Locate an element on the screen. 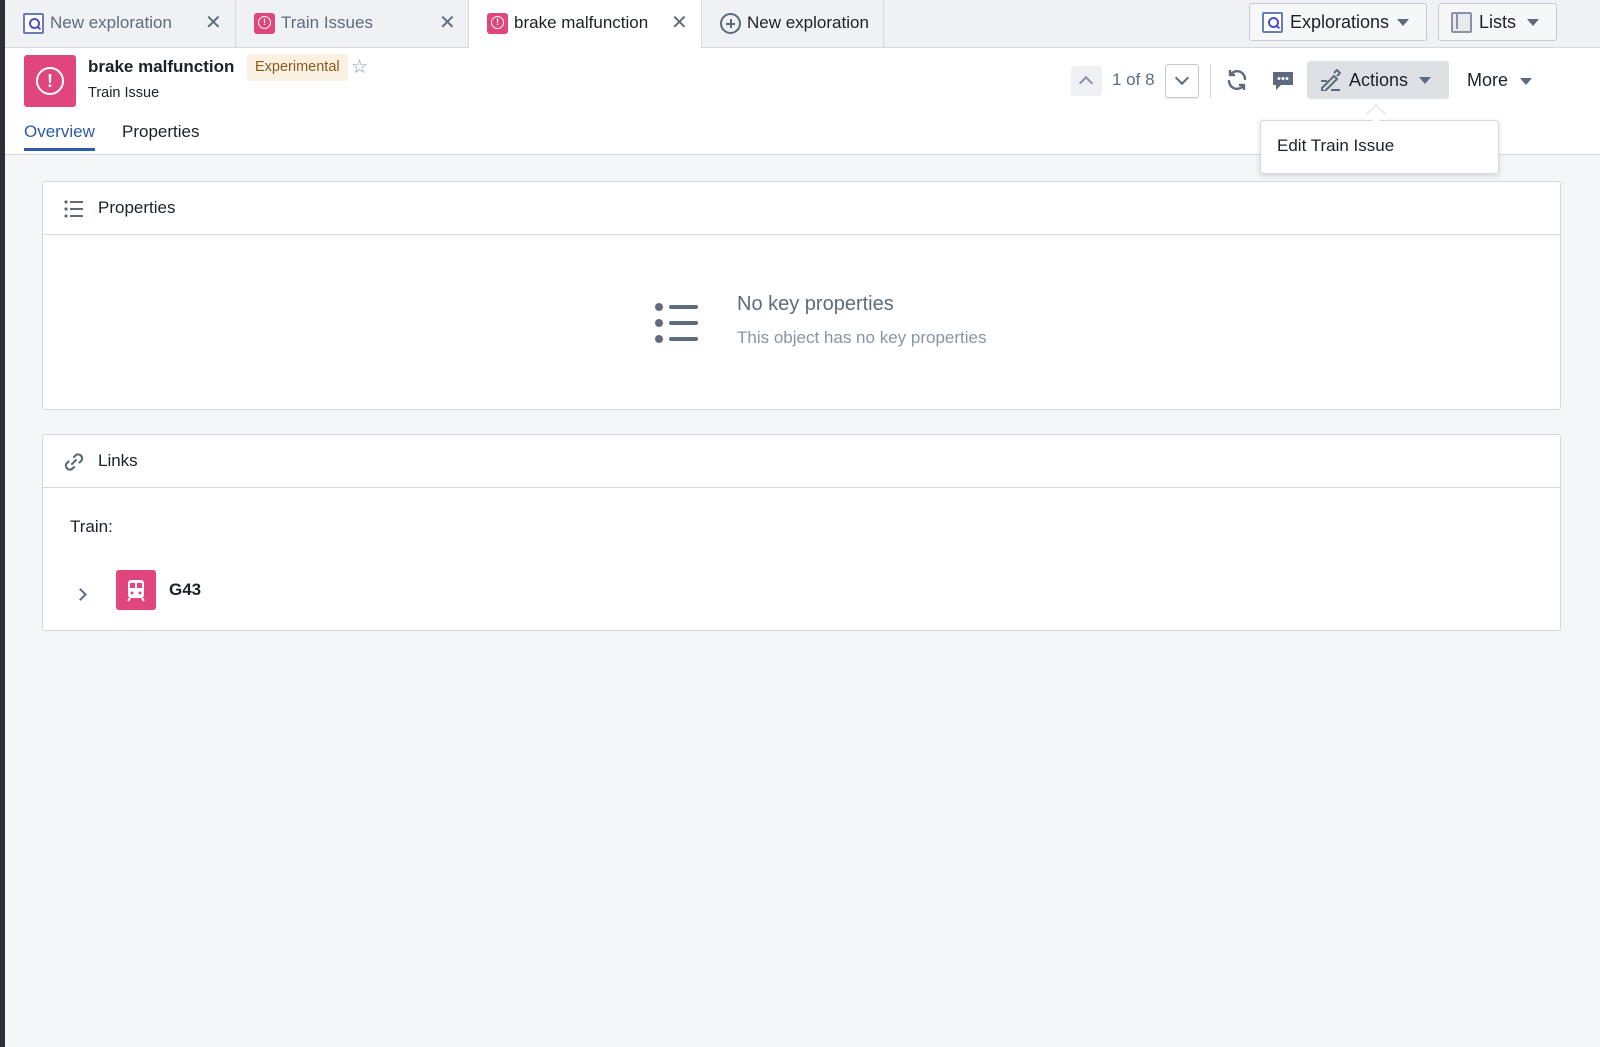  actions-menu: Edit Train Issue is located at coordinates (1379, 147).